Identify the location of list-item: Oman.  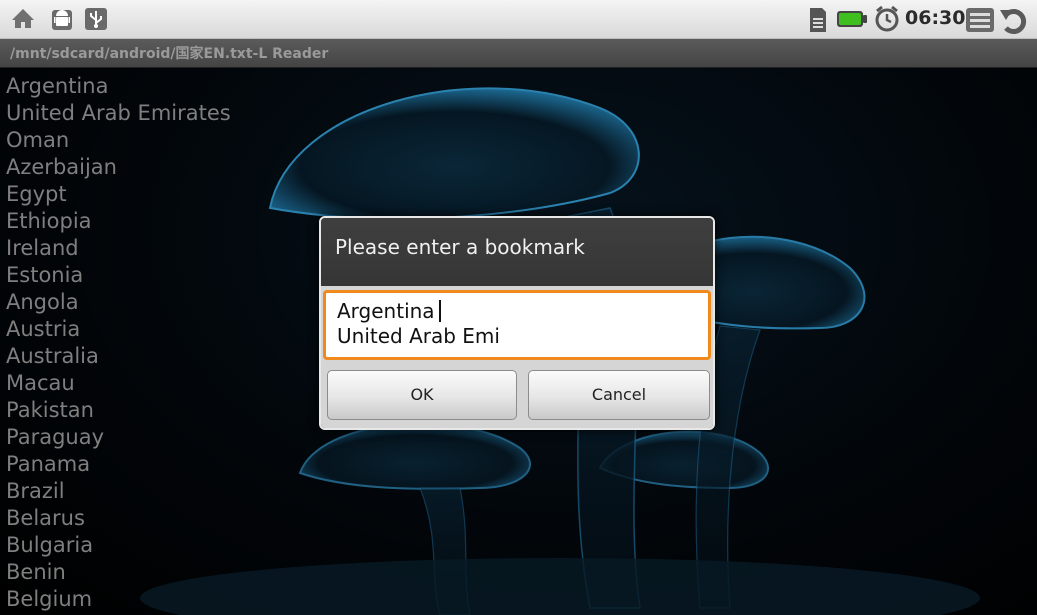
(118, 140).